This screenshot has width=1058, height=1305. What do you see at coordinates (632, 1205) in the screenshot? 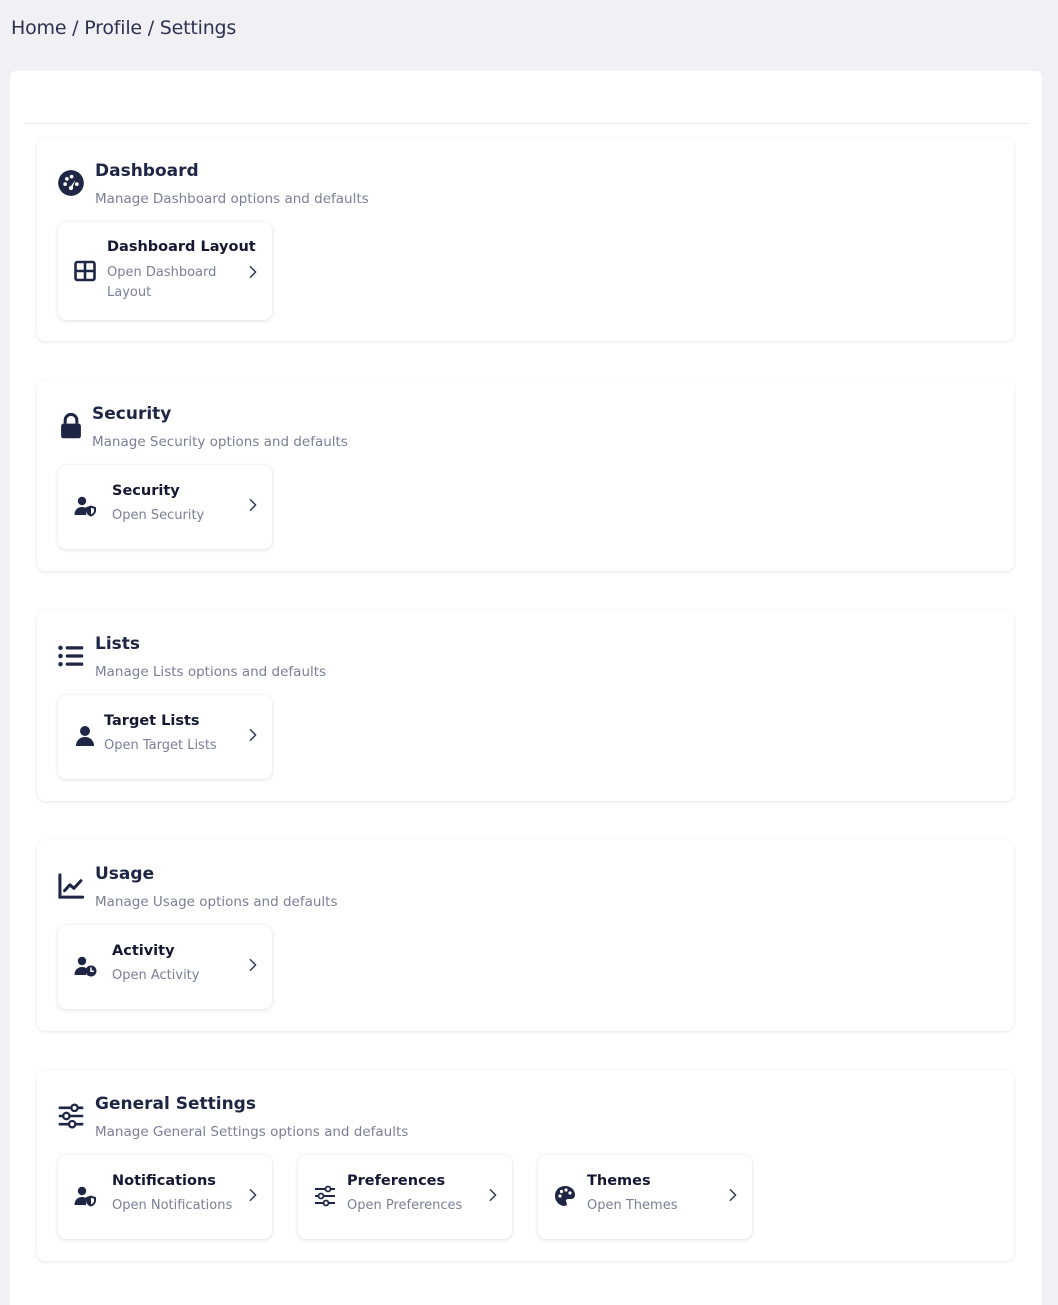
I see `card-subtitle: Open Themes` at bounding box center [632, 1205].